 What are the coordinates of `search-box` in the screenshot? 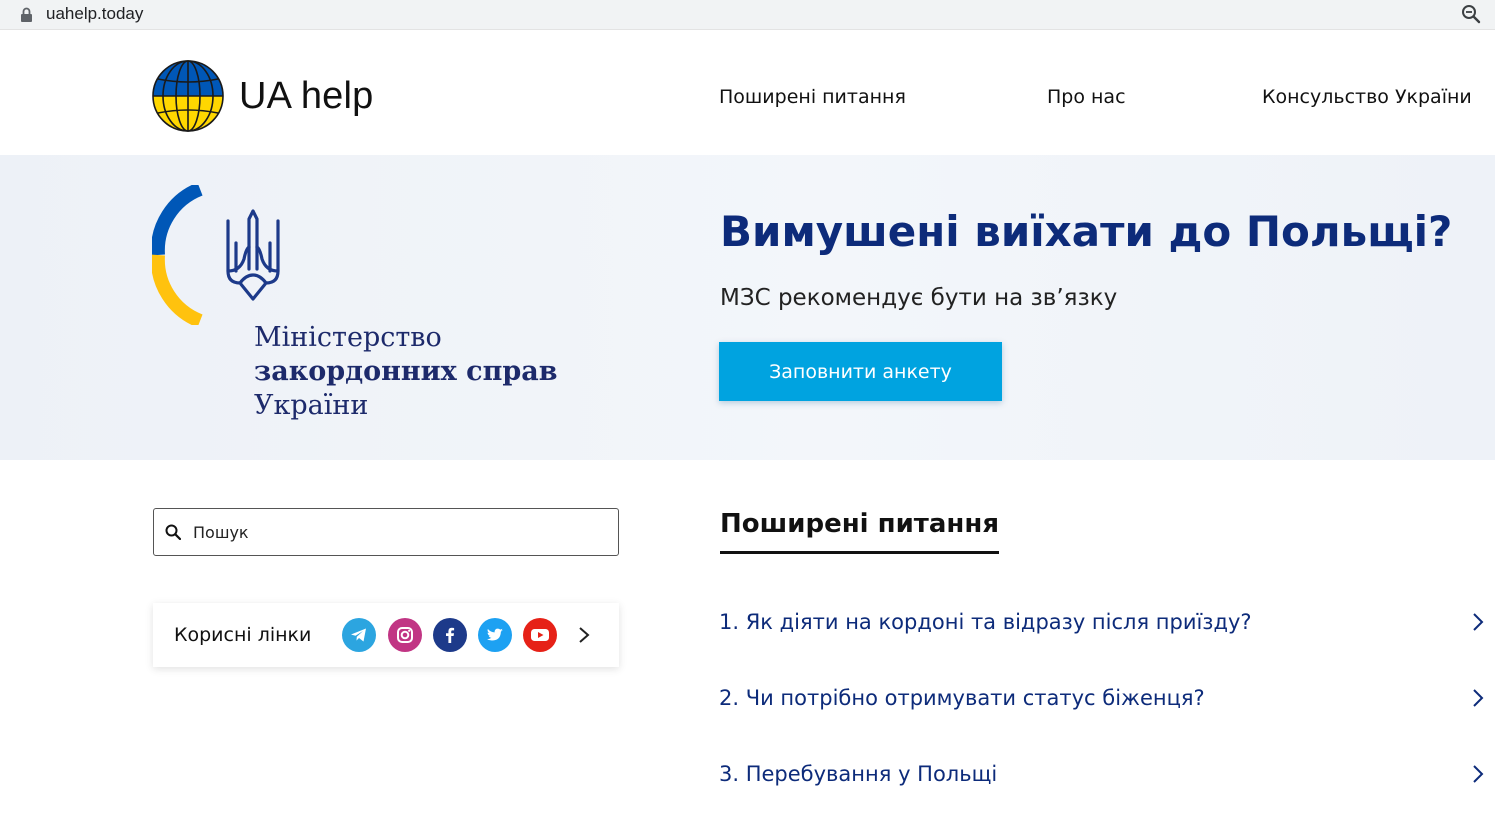 It's located at (386, 532).